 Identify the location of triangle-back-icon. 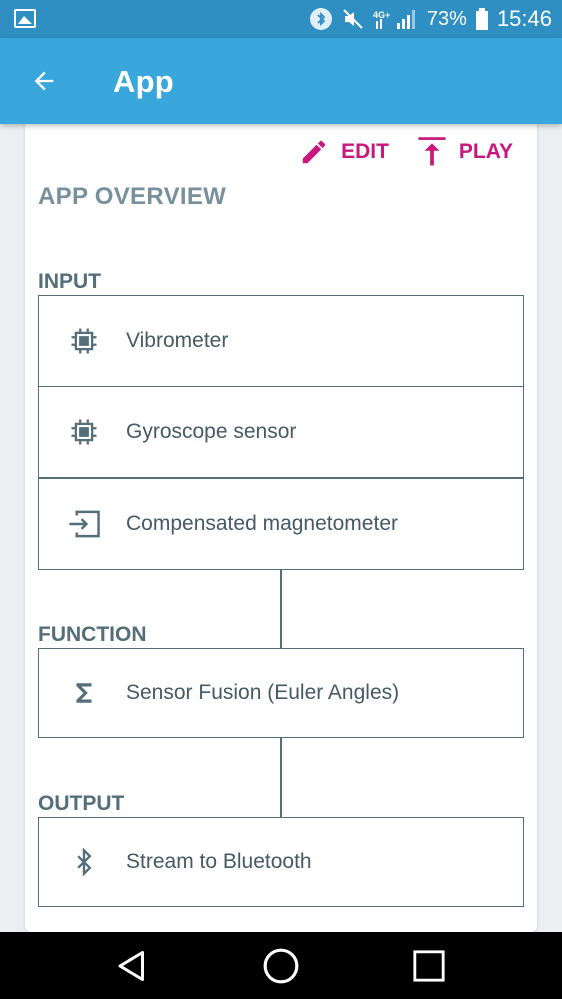
(131, 965).